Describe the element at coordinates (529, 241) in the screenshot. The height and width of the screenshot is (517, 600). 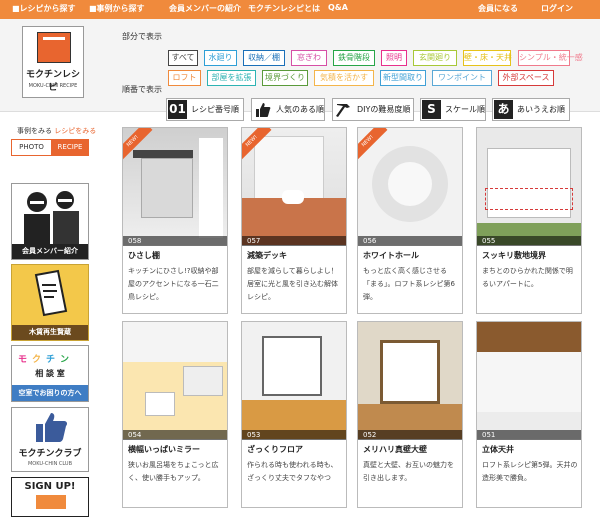
I see `recipe-number: 055` at that location.